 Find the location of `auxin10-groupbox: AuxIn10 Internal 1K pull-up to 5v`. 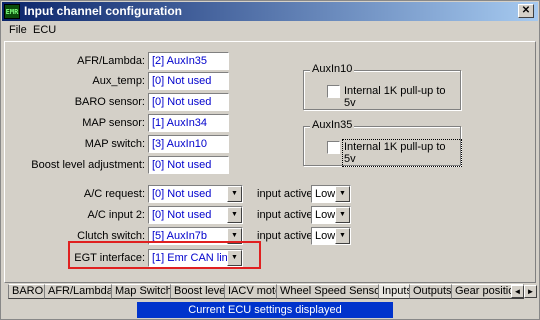

auxin10-groupbox: AuxIn10 Internal 1K pull-up to 5v is located at coordinates (382, 86).